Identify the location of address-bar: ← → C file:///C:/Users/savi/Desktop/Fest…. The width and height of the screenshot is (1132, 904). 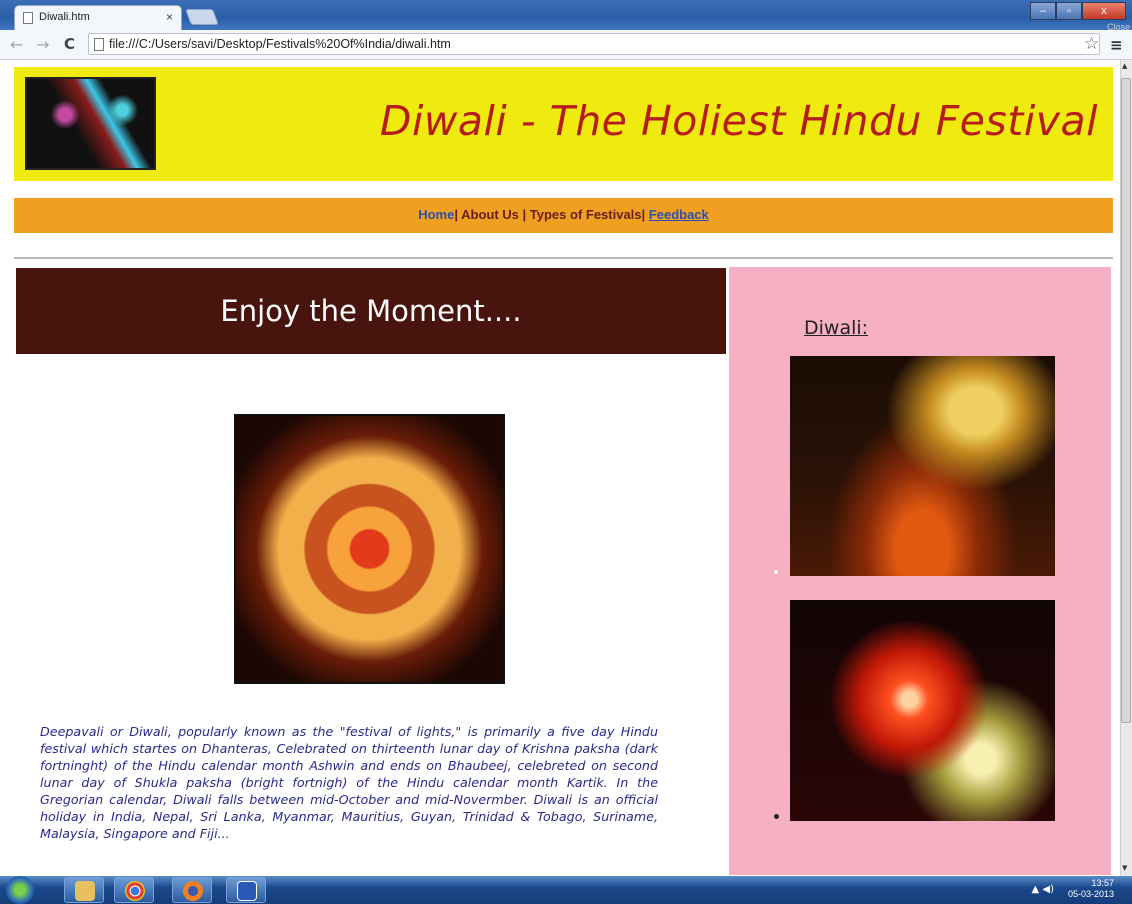
(566, 45).